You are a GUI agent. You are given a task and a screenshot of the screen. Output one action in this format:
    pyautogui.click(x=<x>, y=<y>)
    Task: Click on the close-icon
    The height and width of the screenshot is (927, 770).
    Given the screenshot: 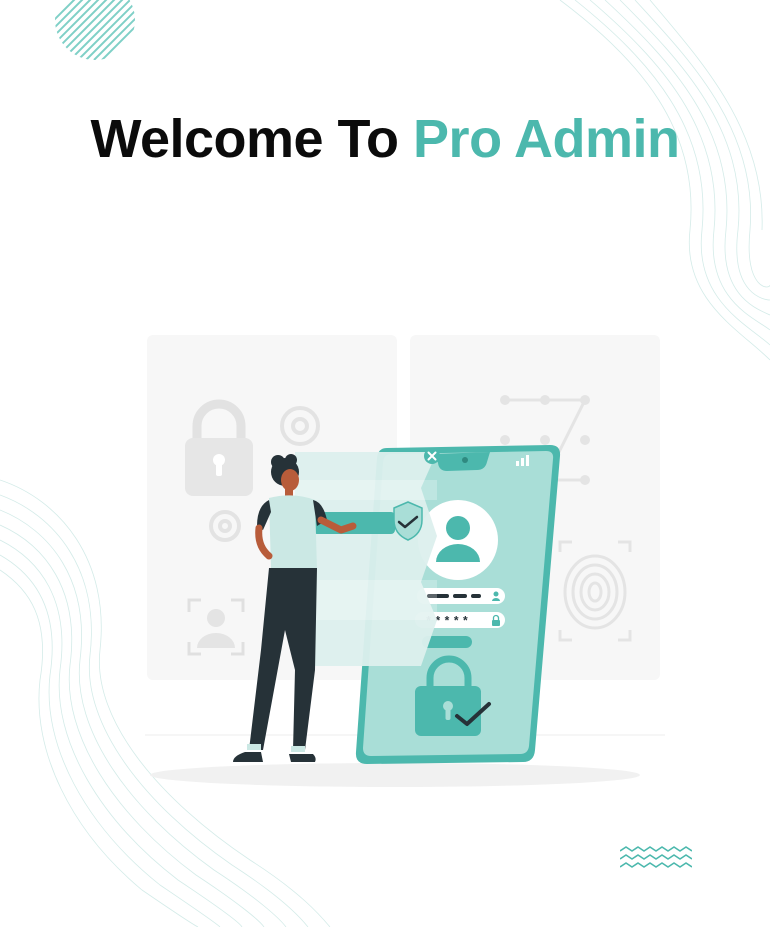 What is the action you would take?
    pyautogui.click(x=432, y=456)
    